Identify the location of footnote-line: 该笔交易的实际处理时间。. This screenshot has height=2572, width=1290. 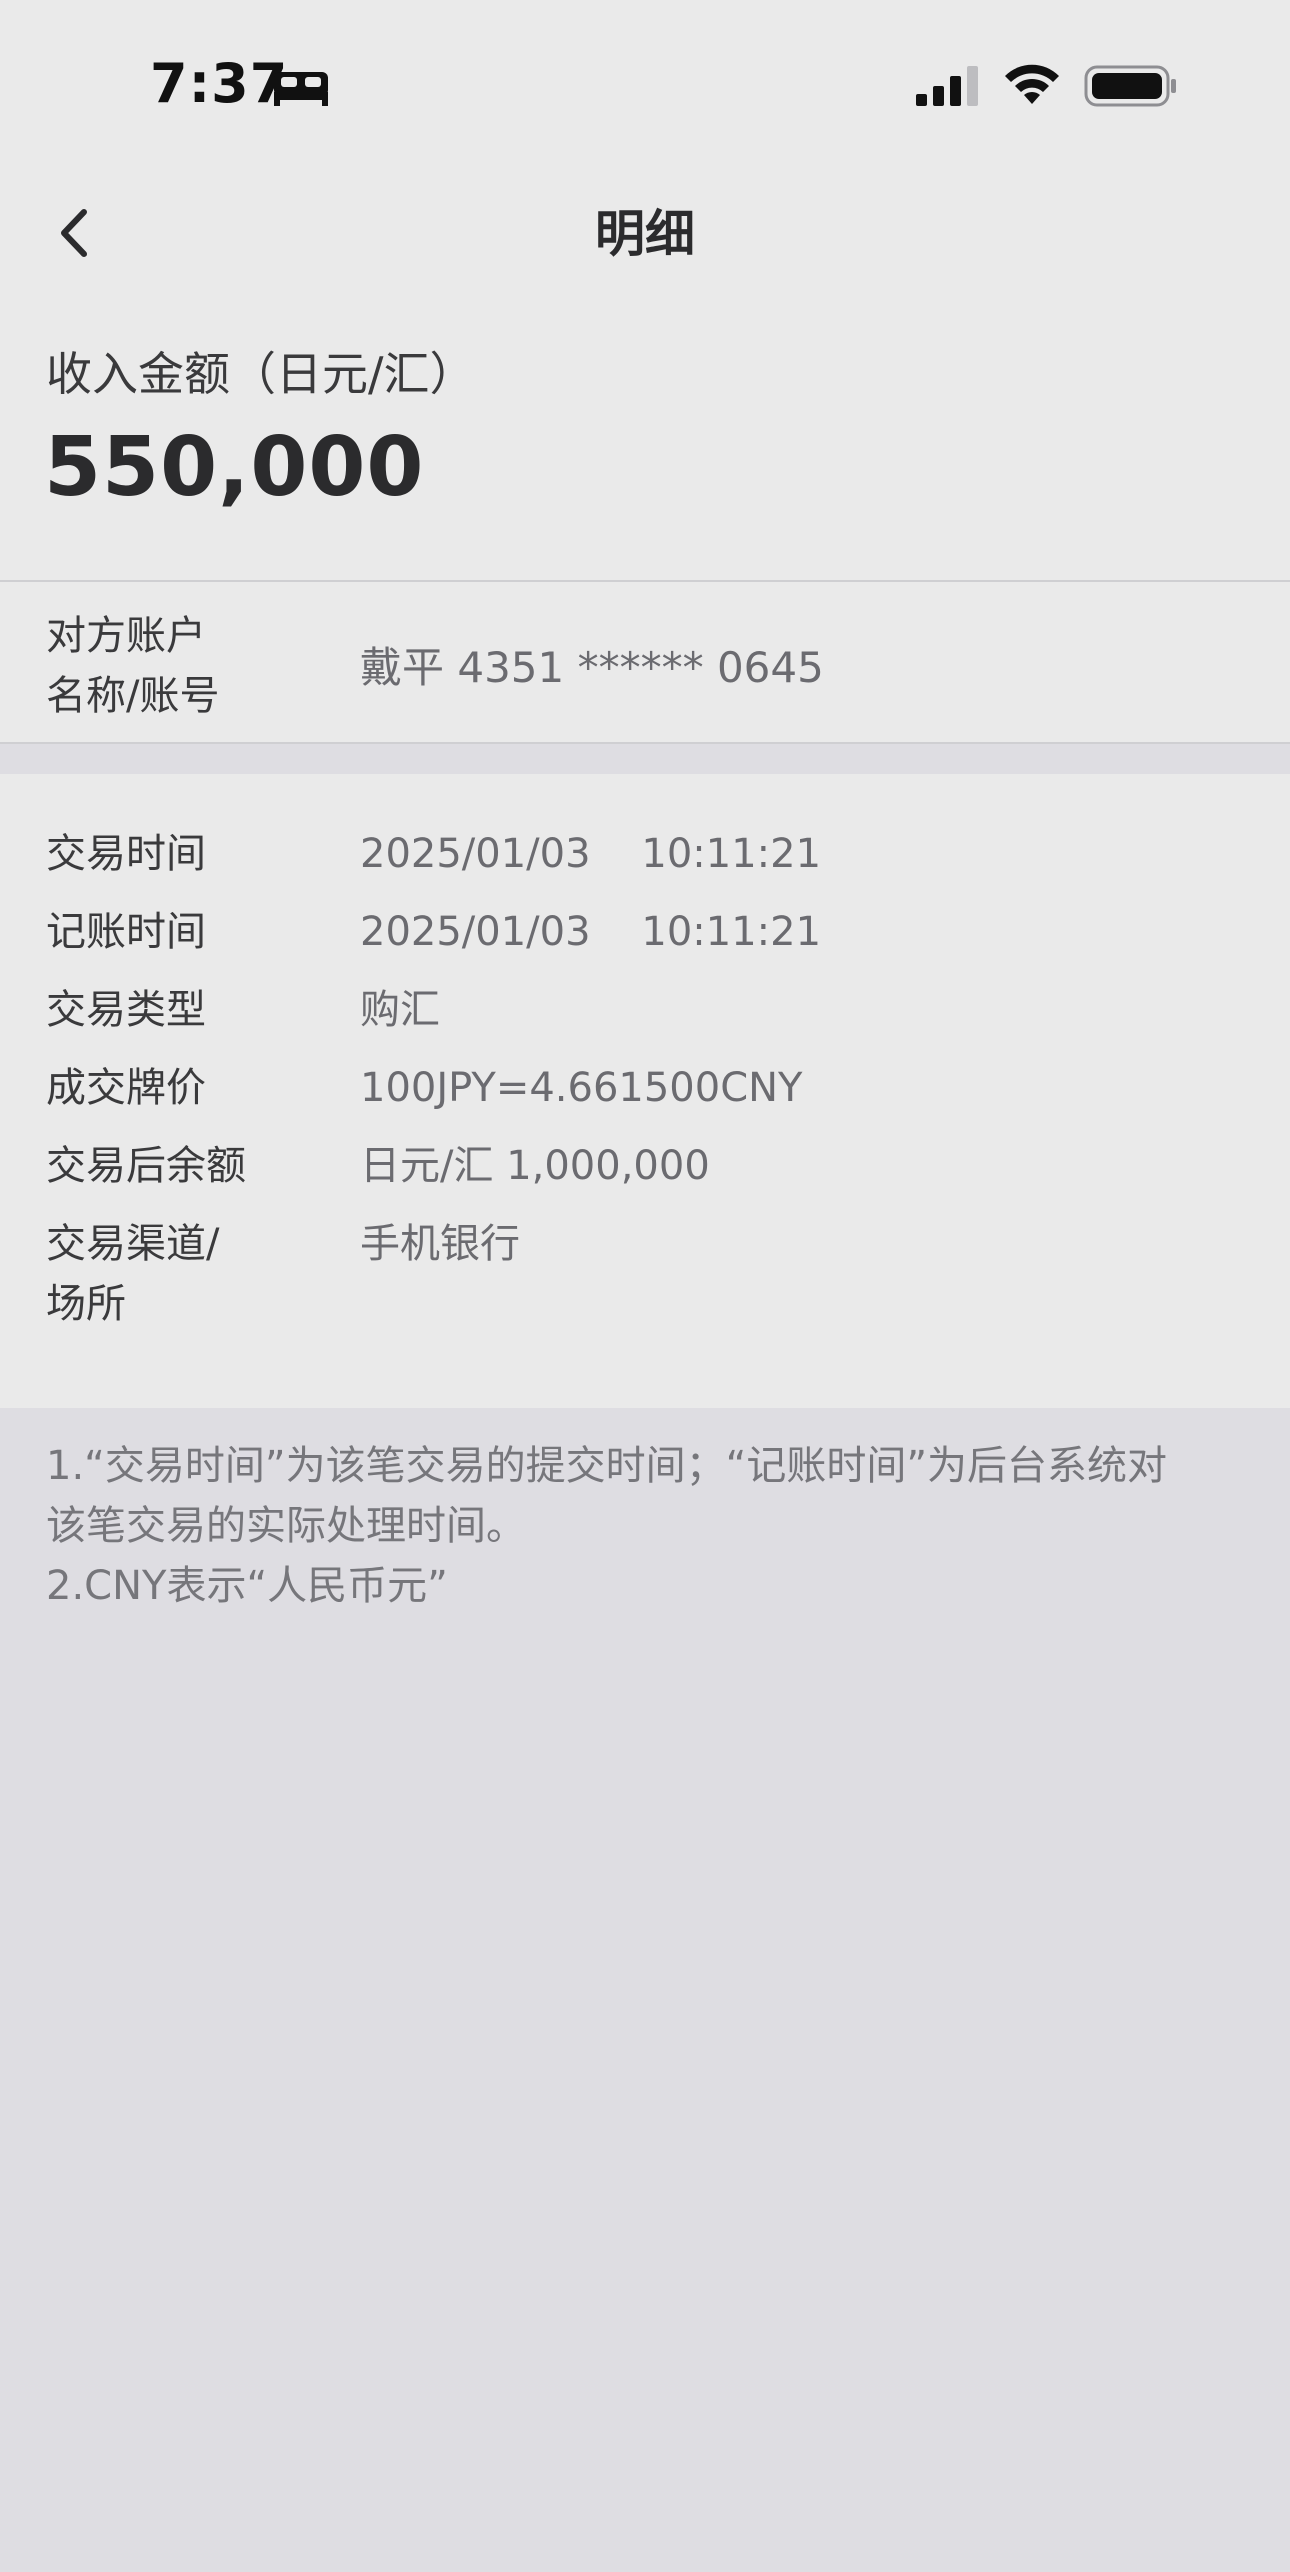
(286, 1526).